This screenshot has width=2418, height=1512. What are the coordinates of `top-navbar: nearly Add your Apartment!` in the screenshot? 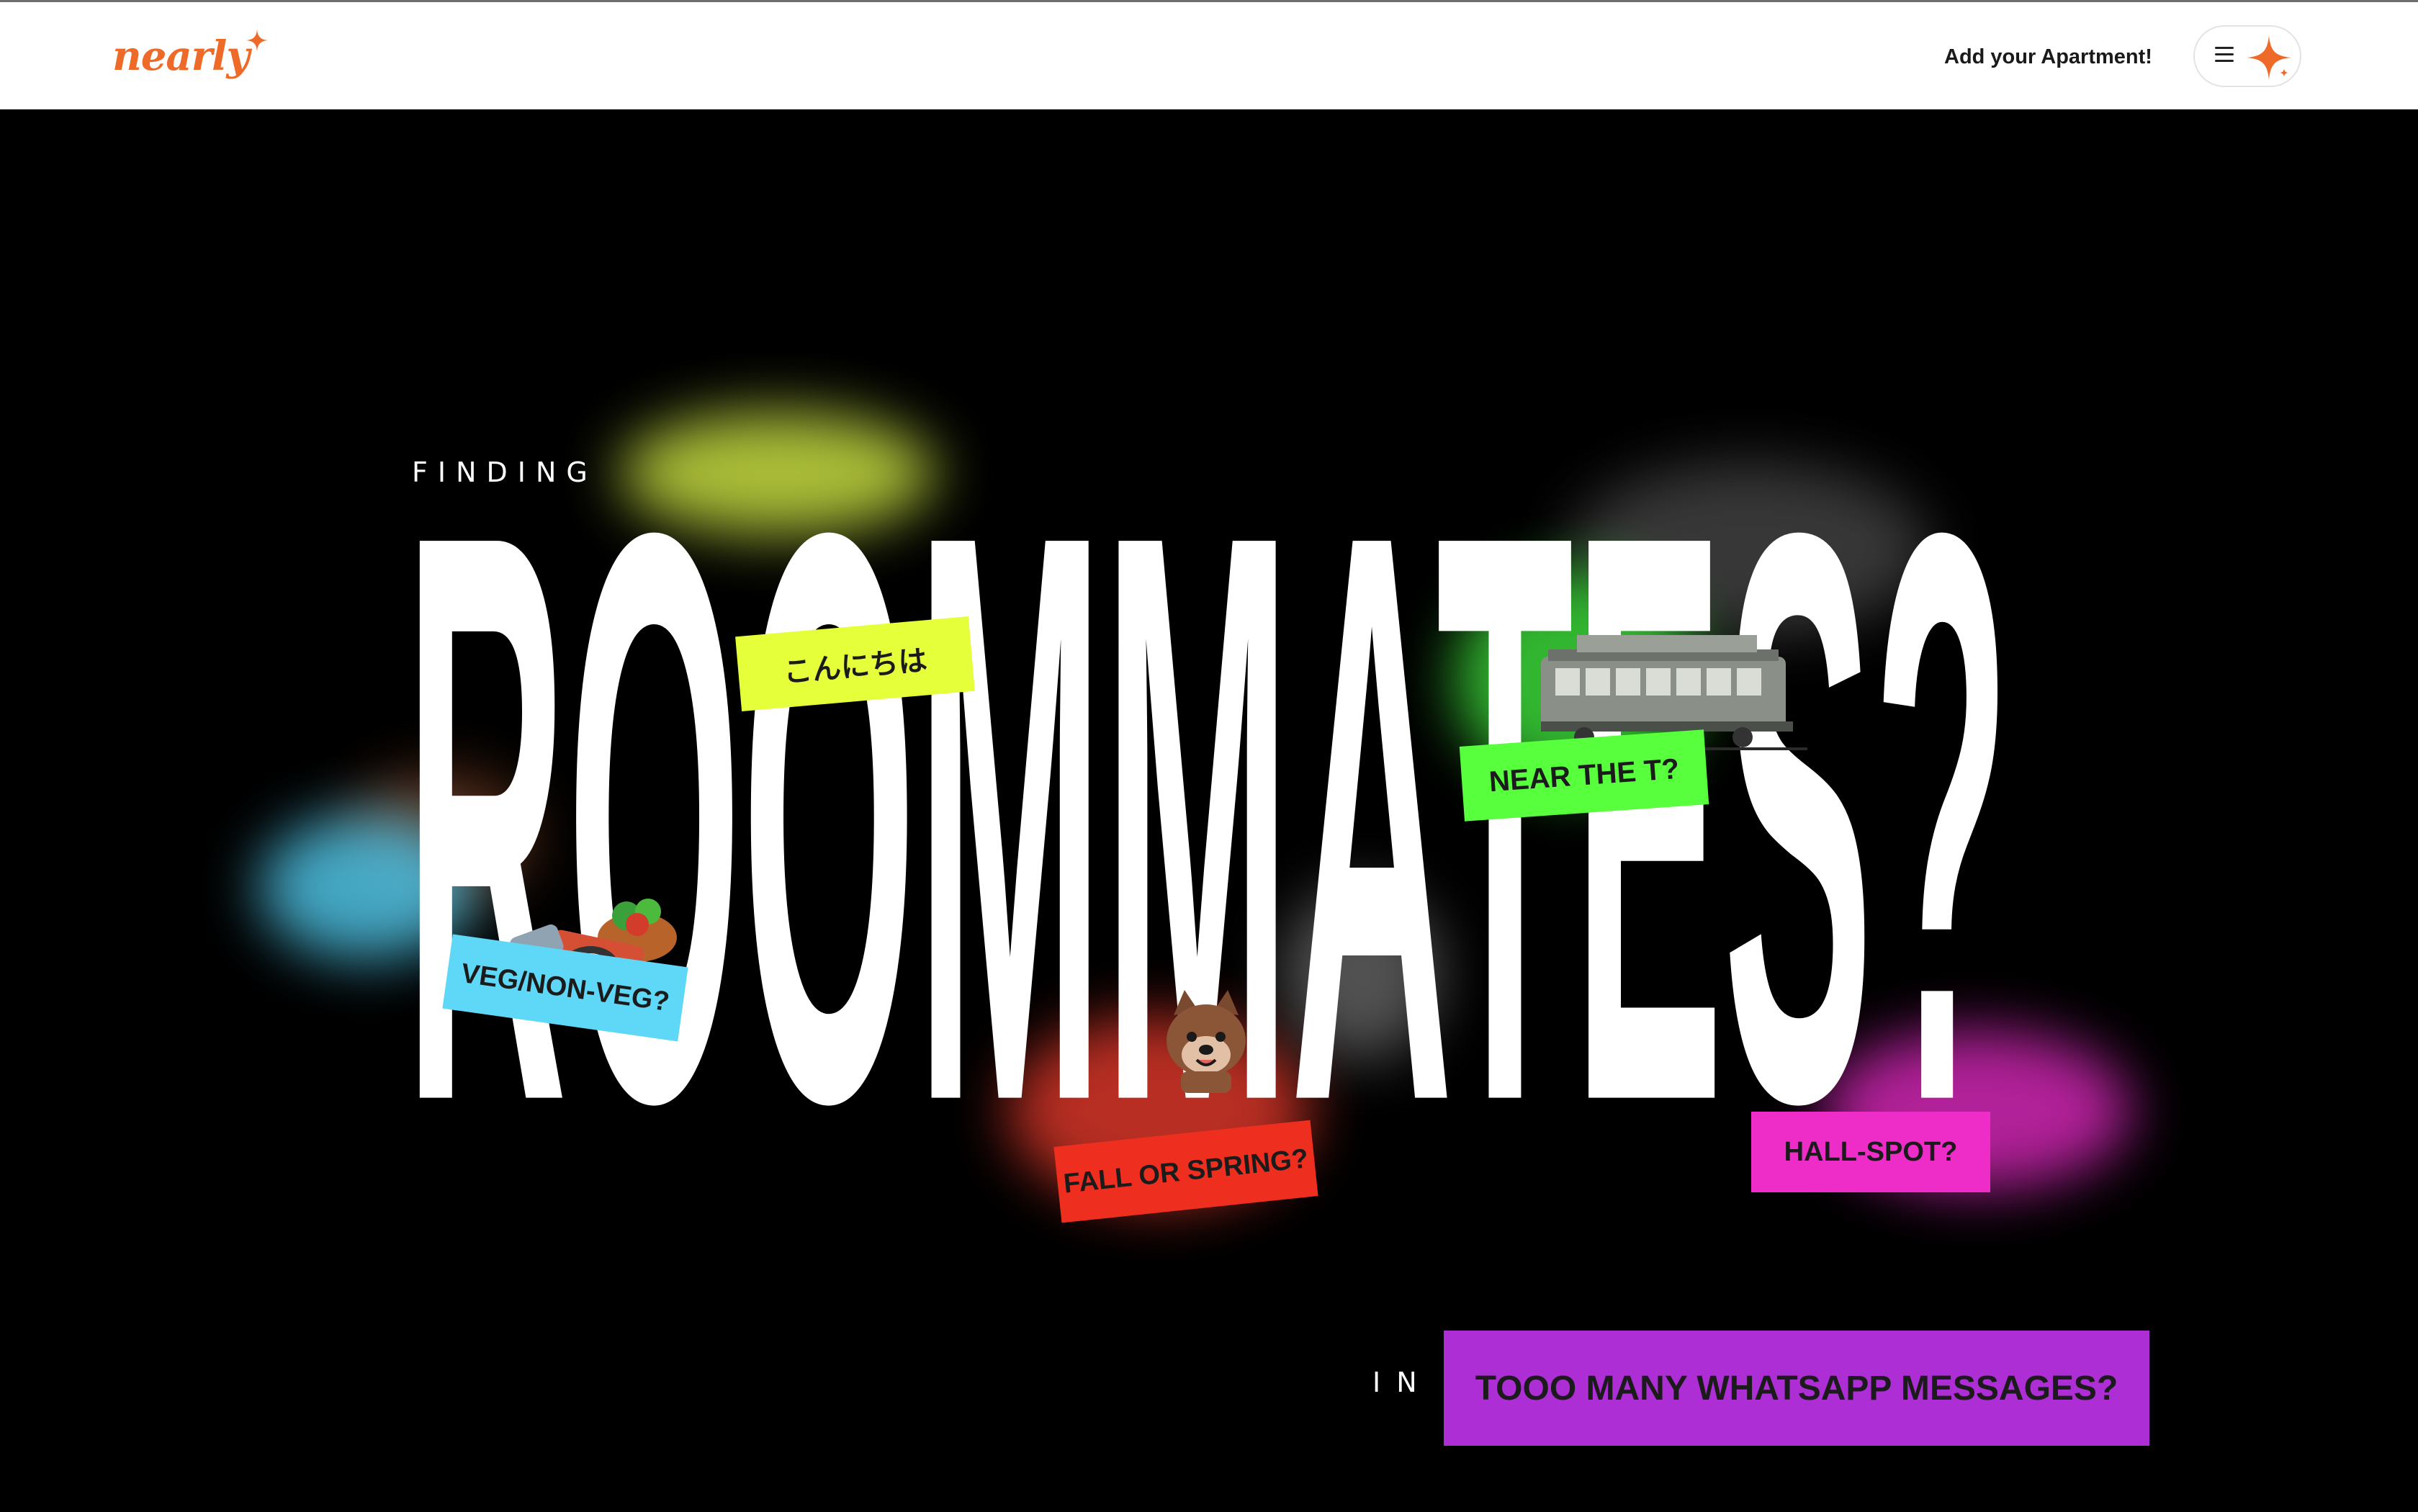 It's located at (1209, 54).